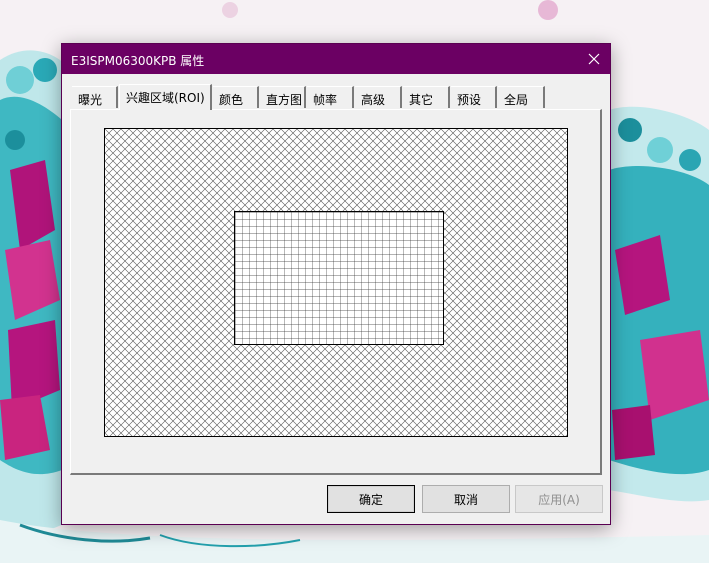 The height and width of the screenshot is (563, 709). I want to click on tab-advanced: 高级, so click(378, 97).